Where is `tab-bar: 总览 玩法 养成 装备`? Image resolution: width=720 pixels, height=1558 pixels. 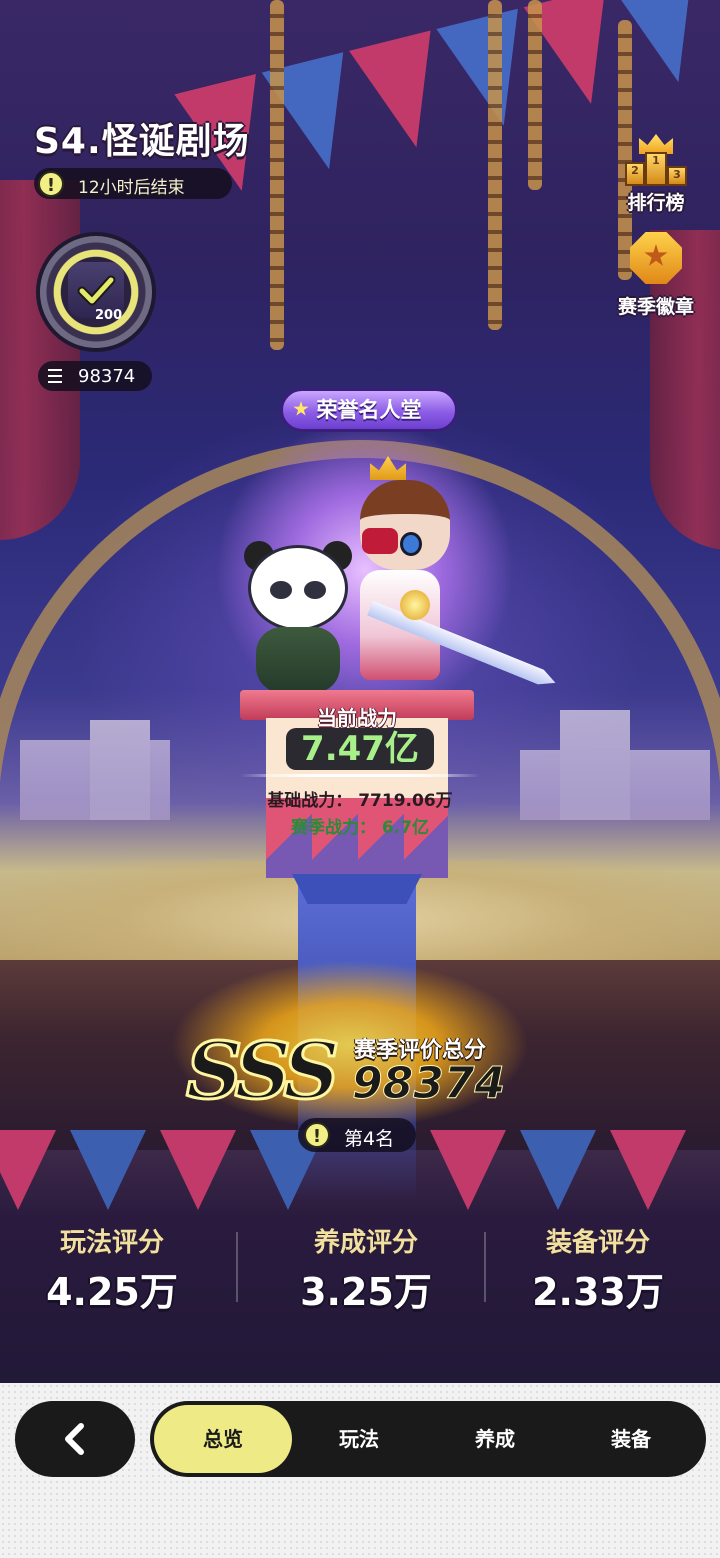
tab-bar: 总览 玩法 养成 装备 is located at coordinates (428, 1439).